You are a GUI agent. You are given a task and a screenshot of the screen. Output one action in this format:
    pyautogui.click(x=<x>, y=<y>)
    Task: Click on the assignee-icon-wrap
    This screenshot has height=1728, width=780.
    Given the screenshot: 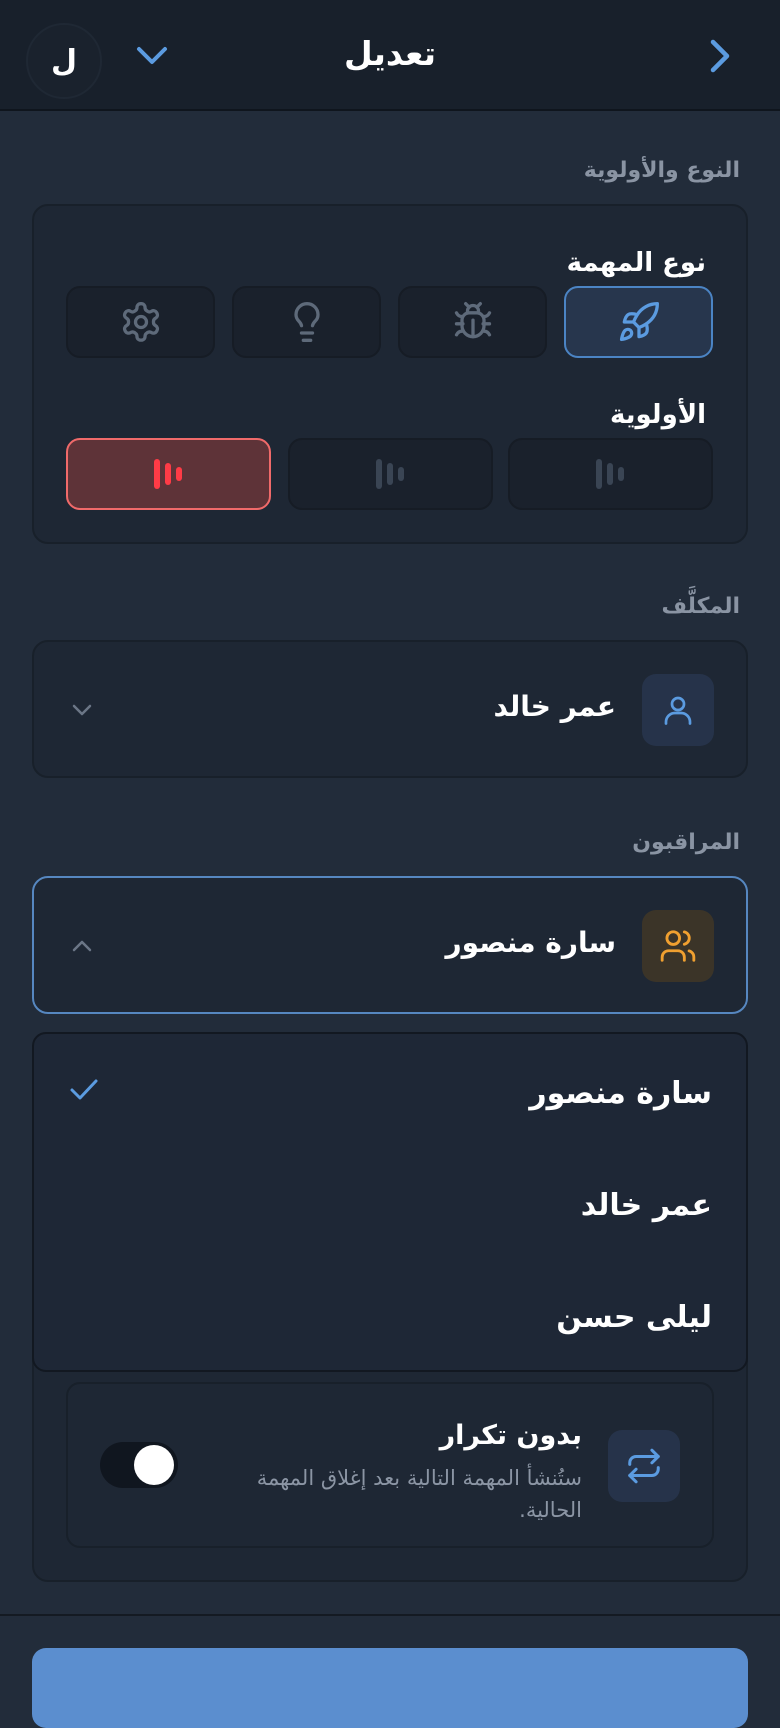 What is the action you would take?
    pyautogui.click(x=678, y=710)
    